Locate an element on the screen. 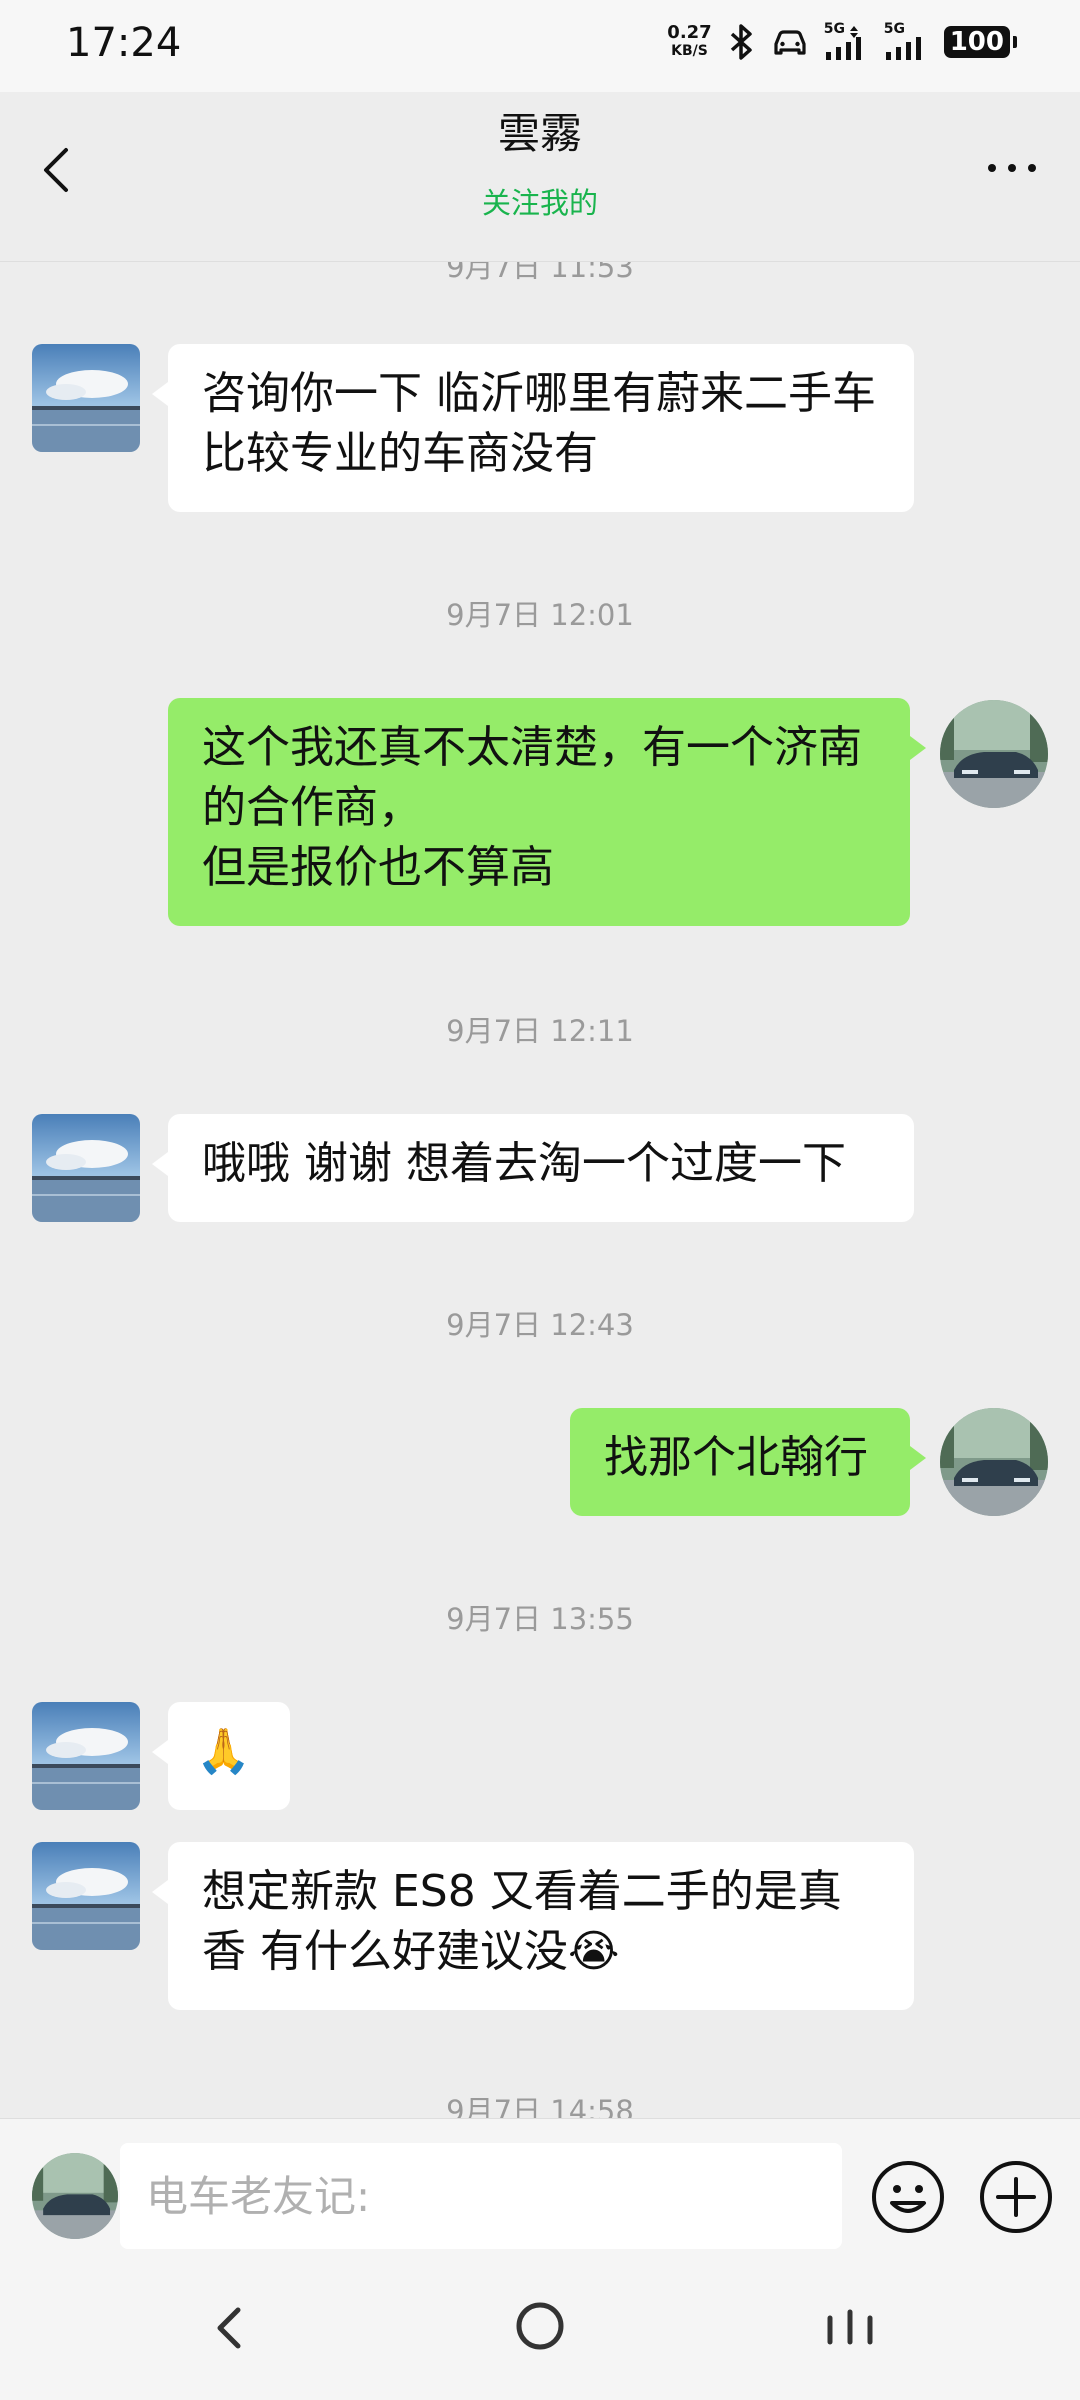  input-avatar is located at coordinates (75, 2196).